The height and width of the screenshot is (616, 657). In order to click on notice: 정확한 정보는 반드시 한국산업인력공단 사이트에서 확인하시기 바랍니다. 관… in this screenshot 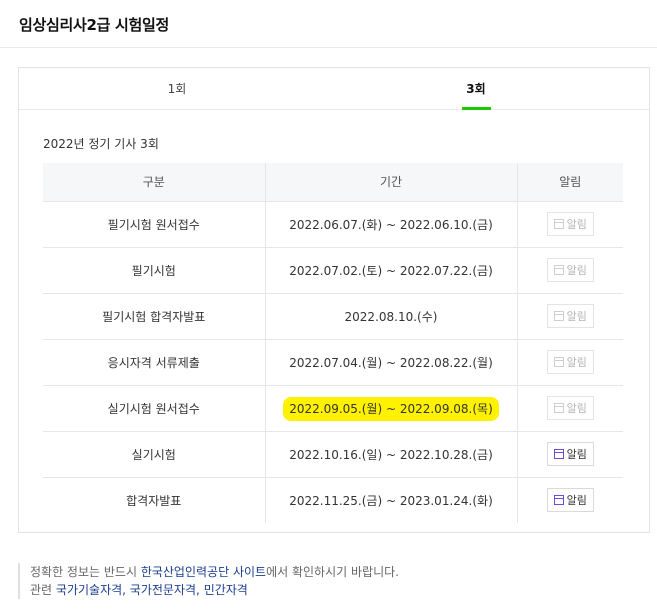, I will do `click(208, 581)`.